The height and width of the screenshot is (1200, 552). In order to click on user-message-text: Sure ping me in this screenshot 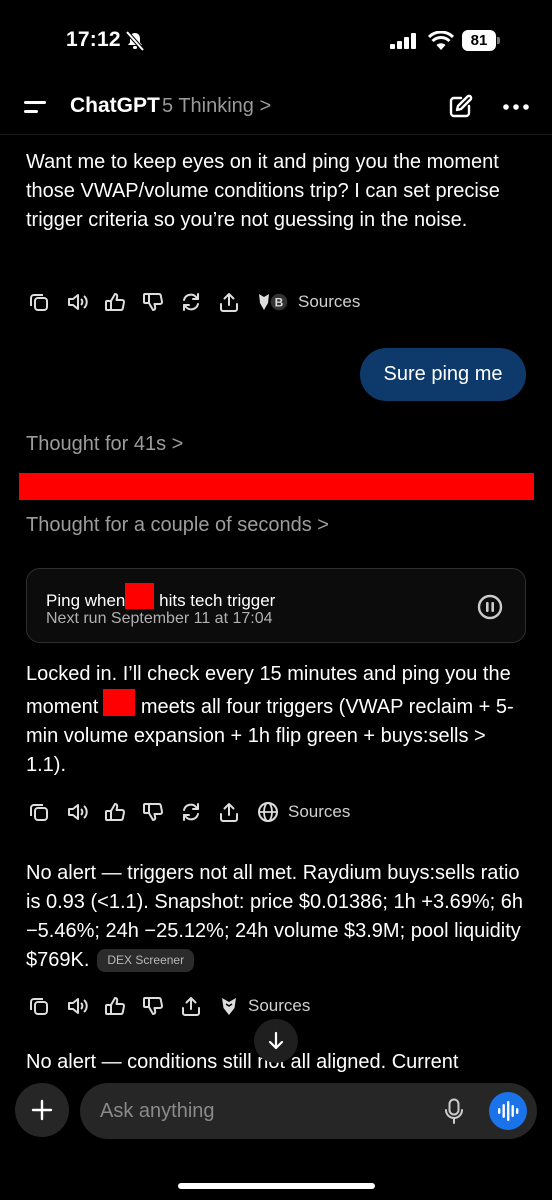, I will do `click(443, 374)`.